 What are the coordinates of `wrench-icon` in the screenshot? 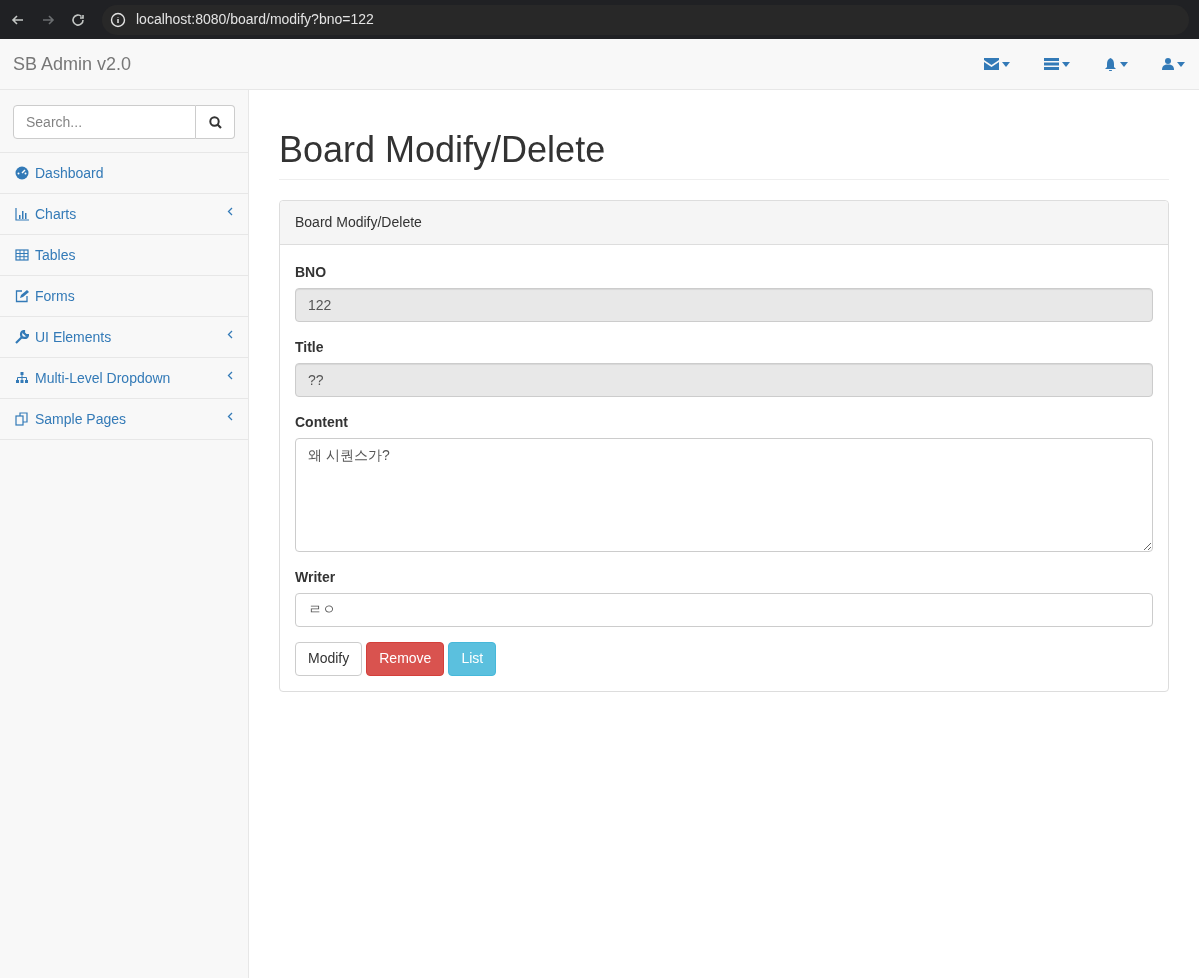 It's located at (22, 337).